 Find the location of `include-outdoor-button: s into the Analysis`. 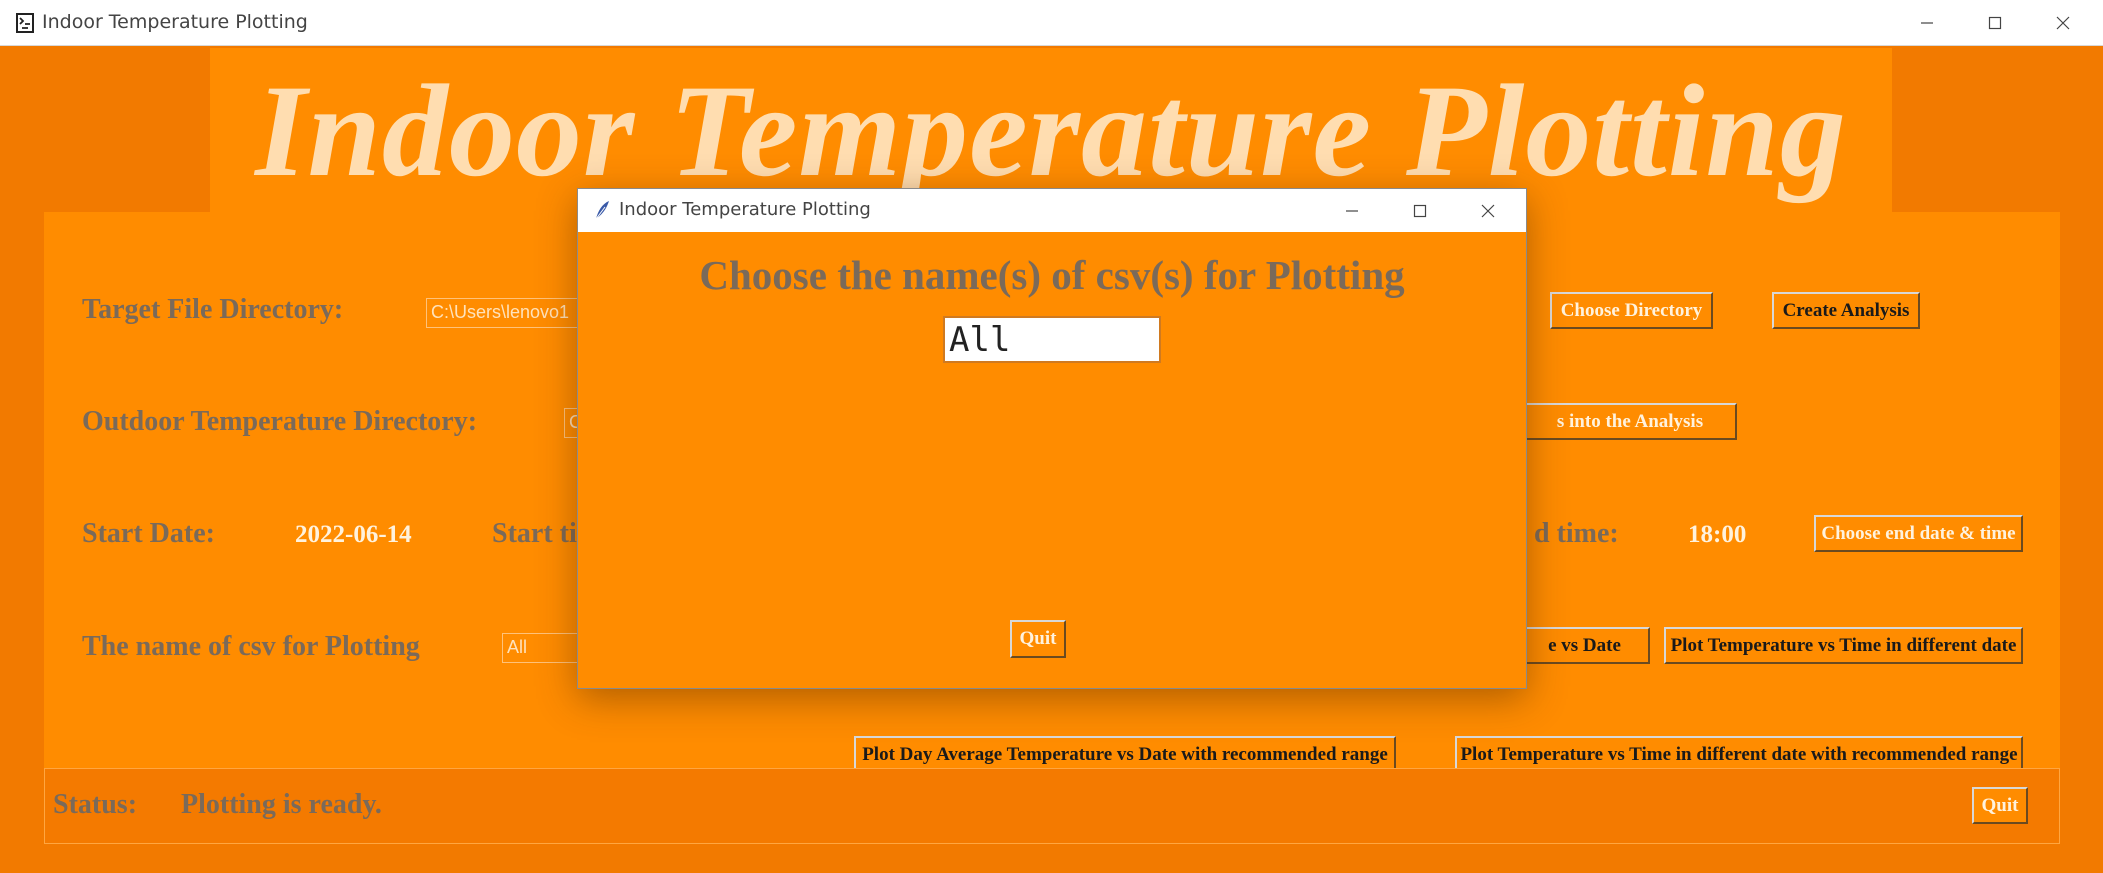

include-outdoor-button: s into the Analysis is located at coordinates (1630, 421).